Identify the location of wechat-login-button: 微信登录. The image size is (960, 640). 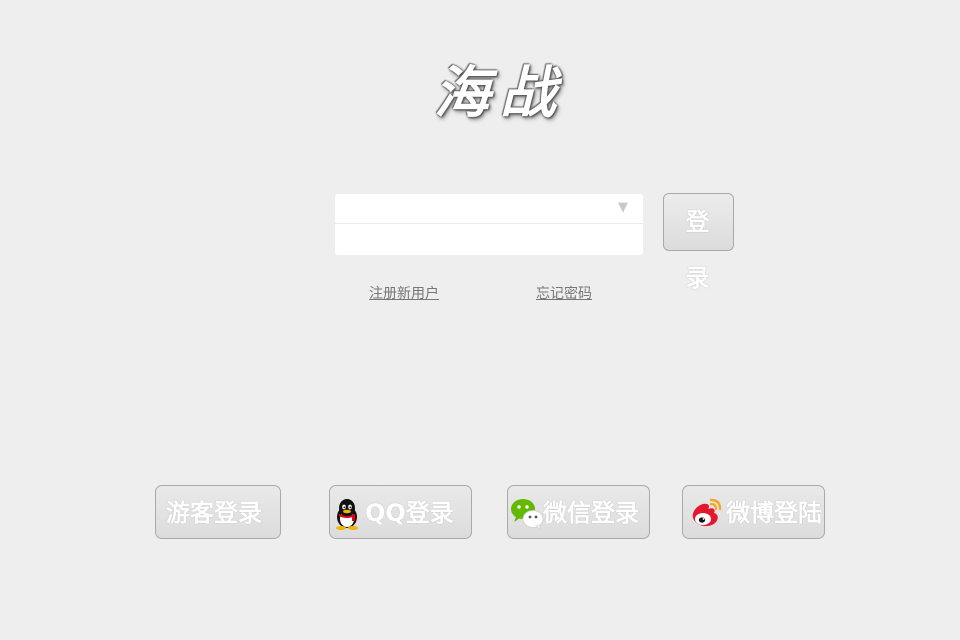
(578, 512).